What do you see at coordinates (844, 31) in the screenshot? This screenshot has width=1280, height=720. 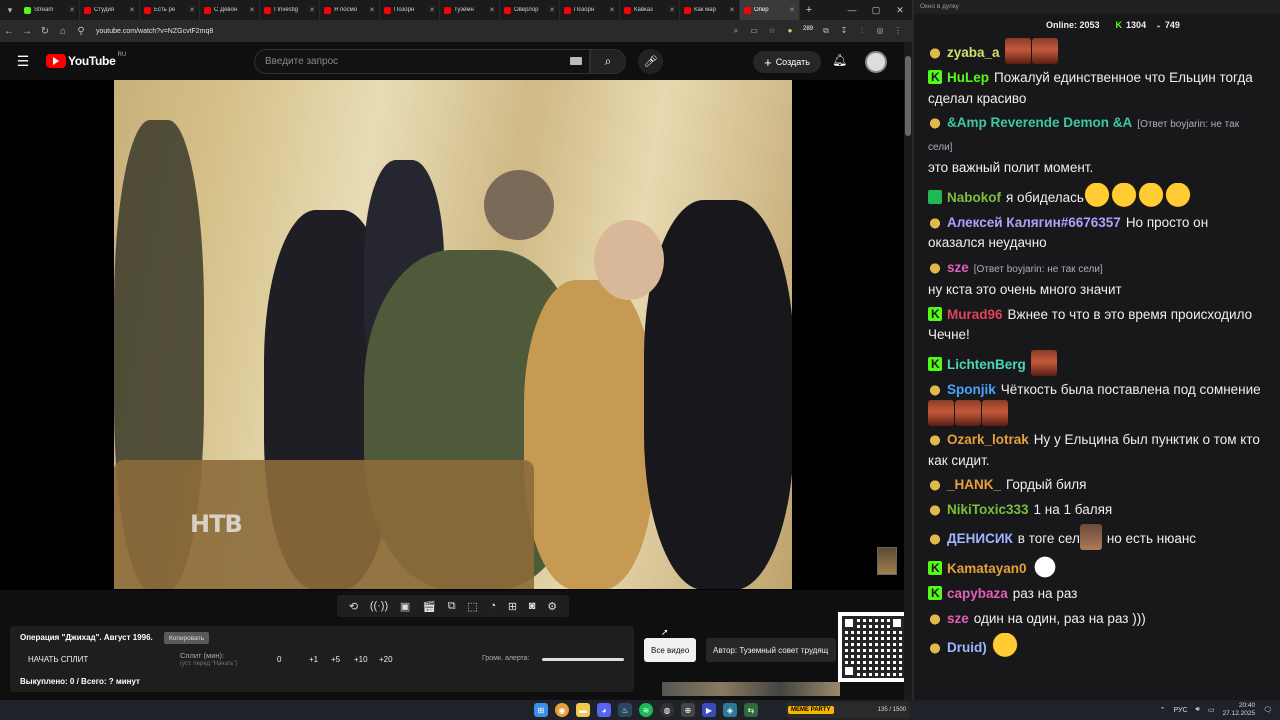 I see `download-icon: ↧` at bounding box center [844, 31].